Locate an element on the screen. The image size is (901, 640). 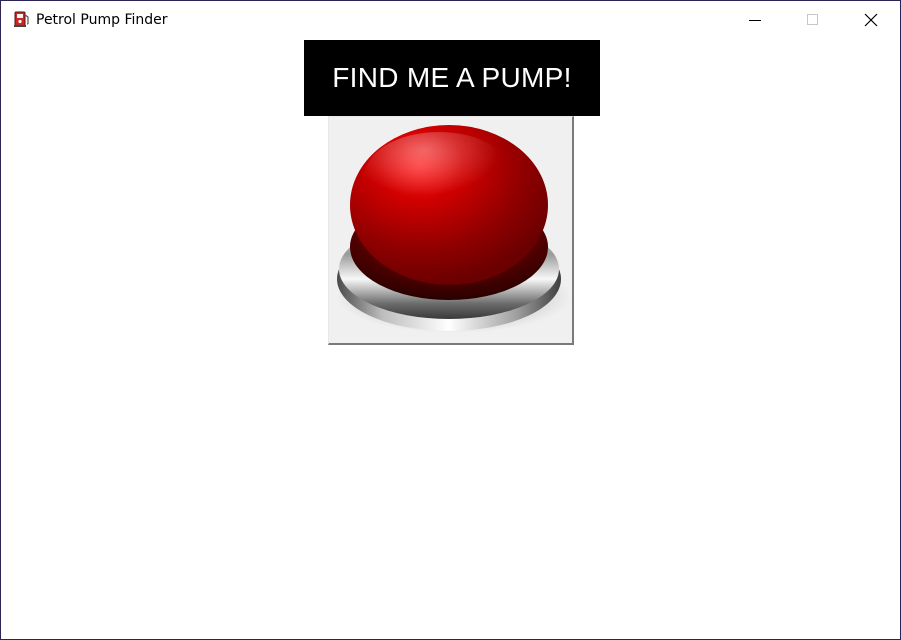
maximize-icon is located at coordinates (812, 19).